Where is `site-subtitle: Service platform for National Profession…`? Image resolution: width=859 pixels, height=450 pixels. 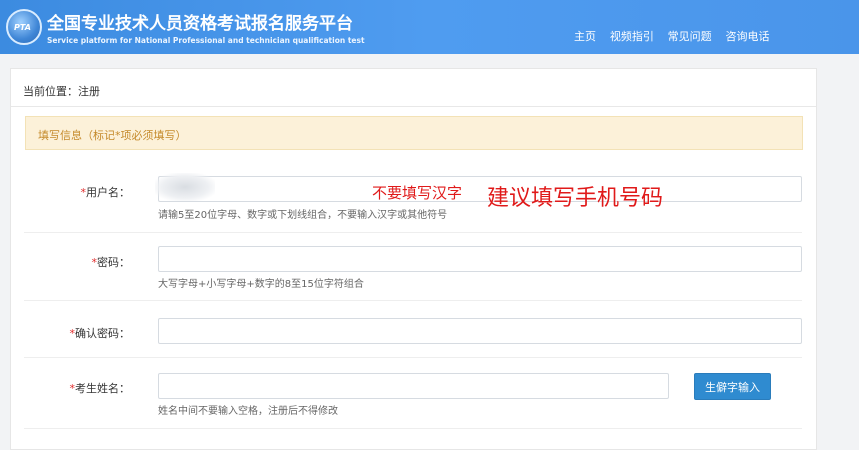
site-subtitle: Service platform for National Profession… is located at coordinates (206, 40).